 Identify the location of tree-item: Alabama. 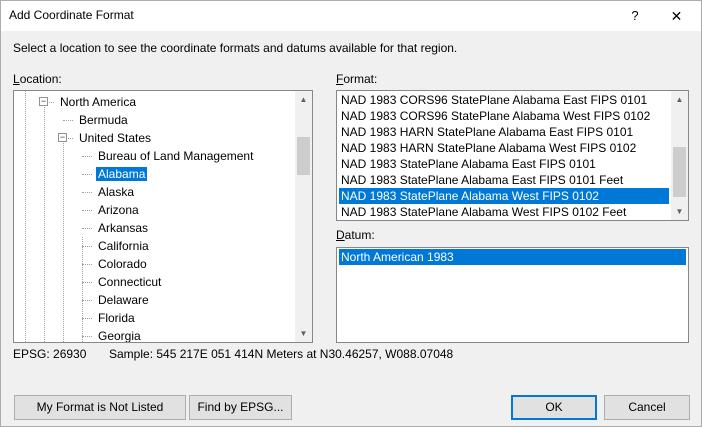
(122, 174).